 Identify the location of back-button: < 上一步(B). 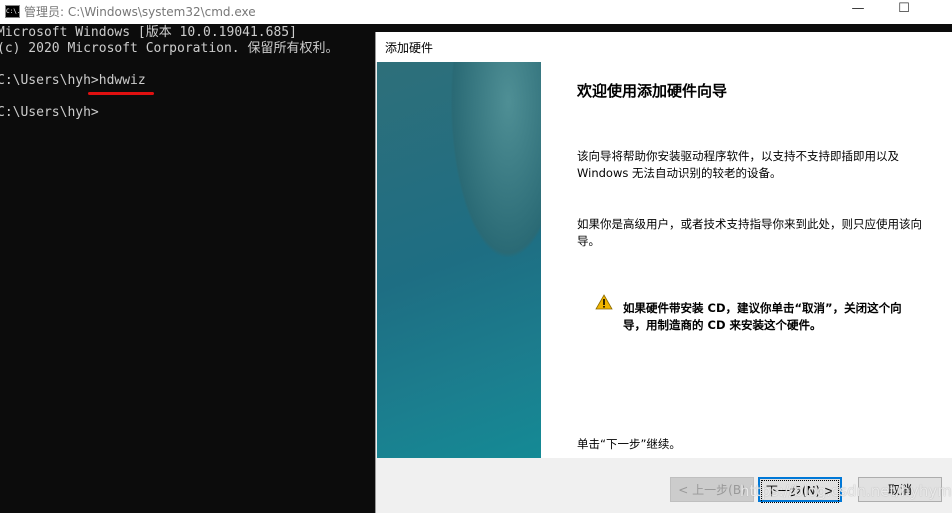
(712, 489).